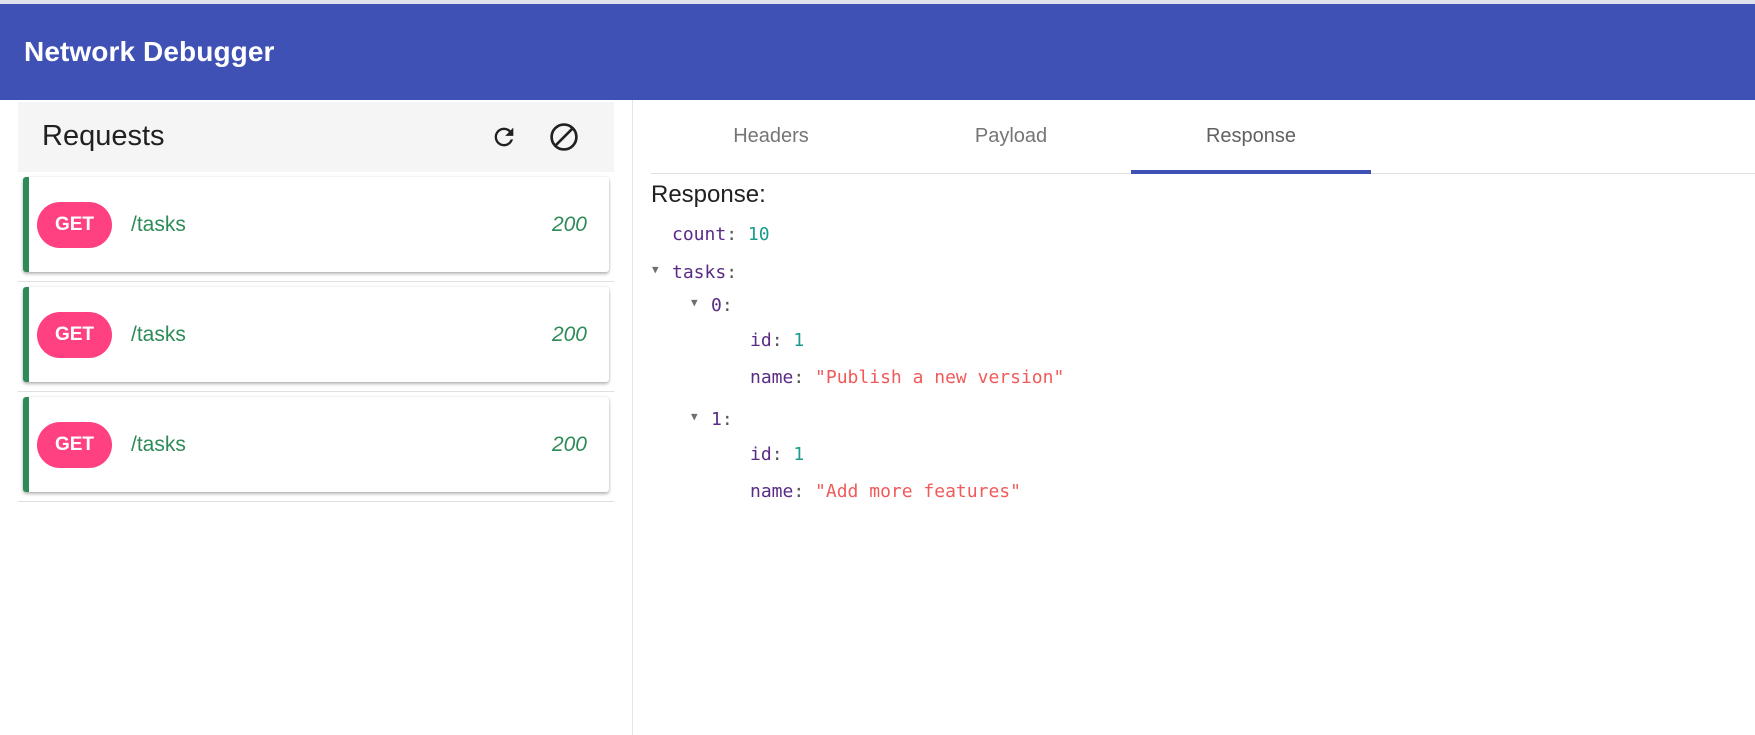 This screenshot has height=735, width=1755. Describe the element at coordinates (699, 272) in the screenshot. I see `json-key: tasks` at that location.